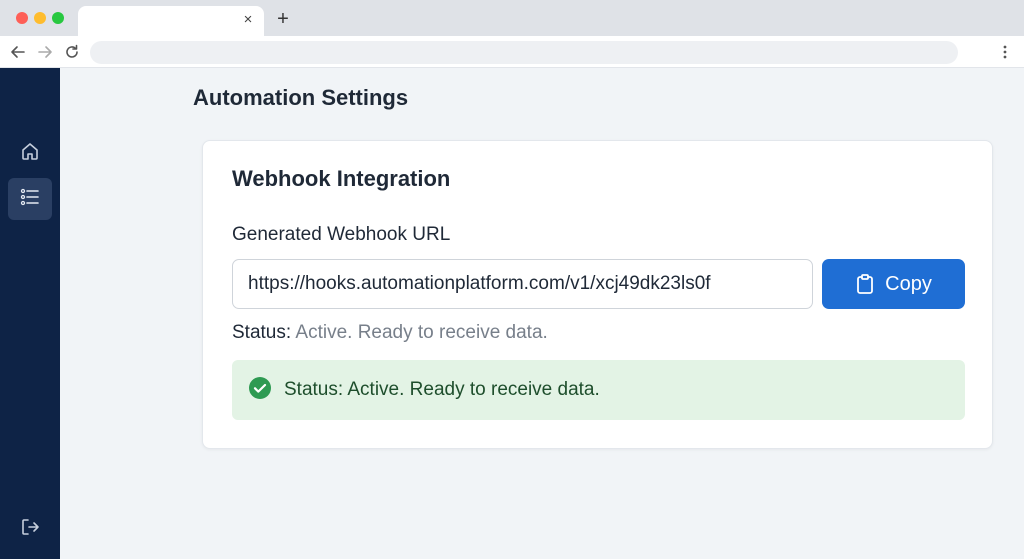  Describe the element at coordinates (72, 52) in the screenshot. I see `reload-icon` at that location.